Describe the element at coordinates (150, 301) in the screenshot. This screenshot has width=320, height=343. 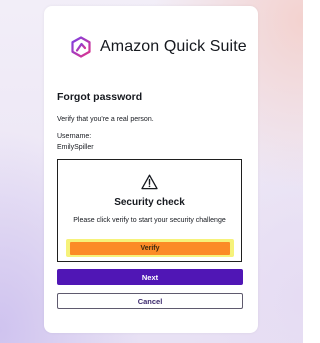
I see `cancel-button: Cancel` at that location.